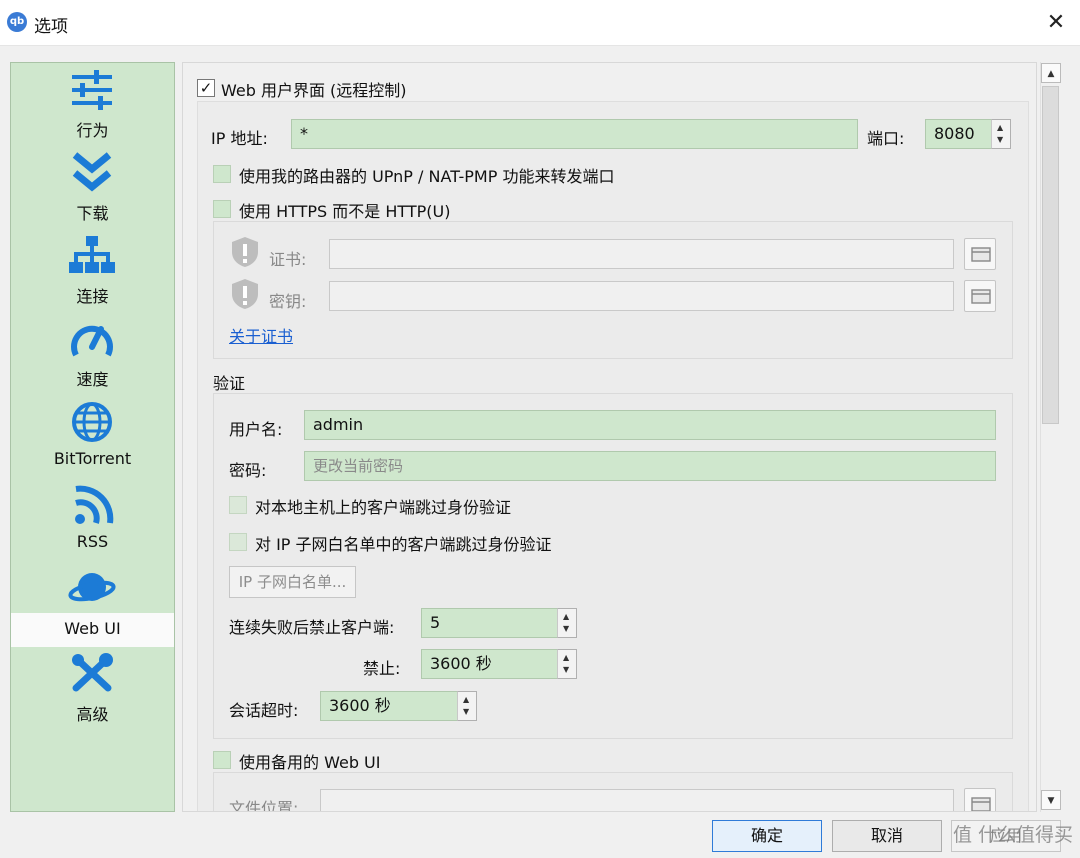 This screenshot has width=1080, height=858. What do you see at coordinates (206, 88) in the screenshot?
I see `enable-webui-checkbox: ✓` at bounding box center [206, 88].